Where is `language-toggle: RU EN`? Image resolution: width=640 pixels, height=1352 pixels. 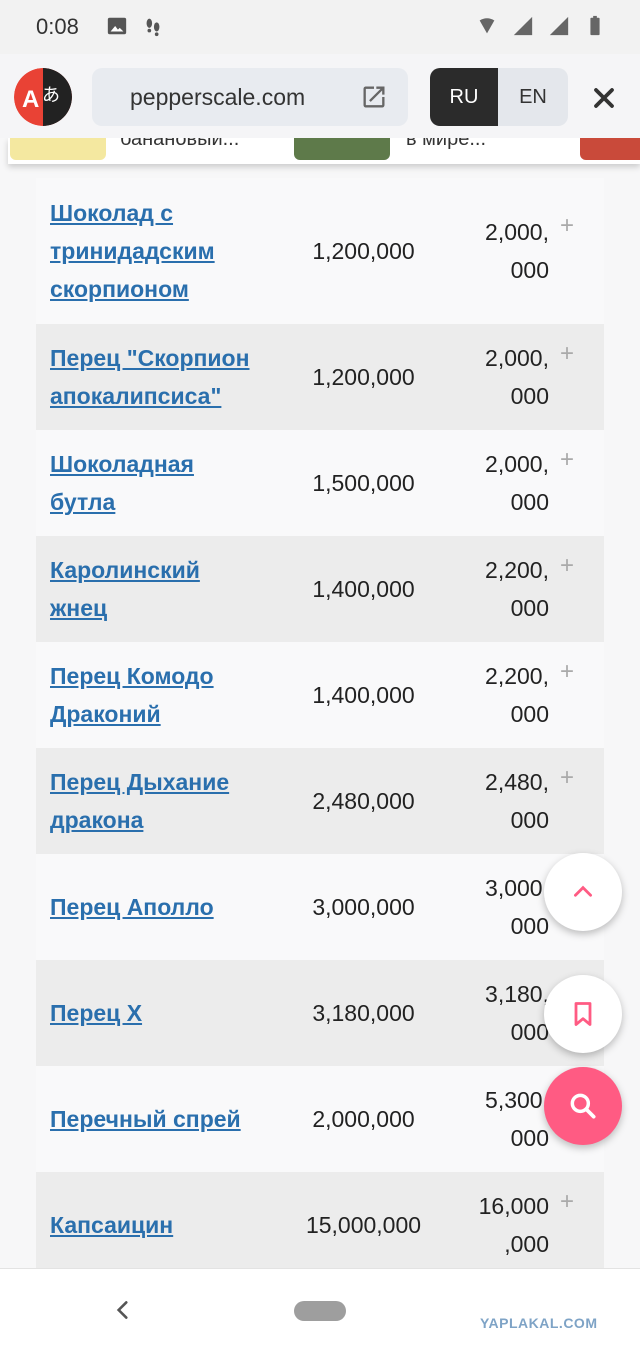 language-toggle: RU EN is located at coordinates (499, 97).